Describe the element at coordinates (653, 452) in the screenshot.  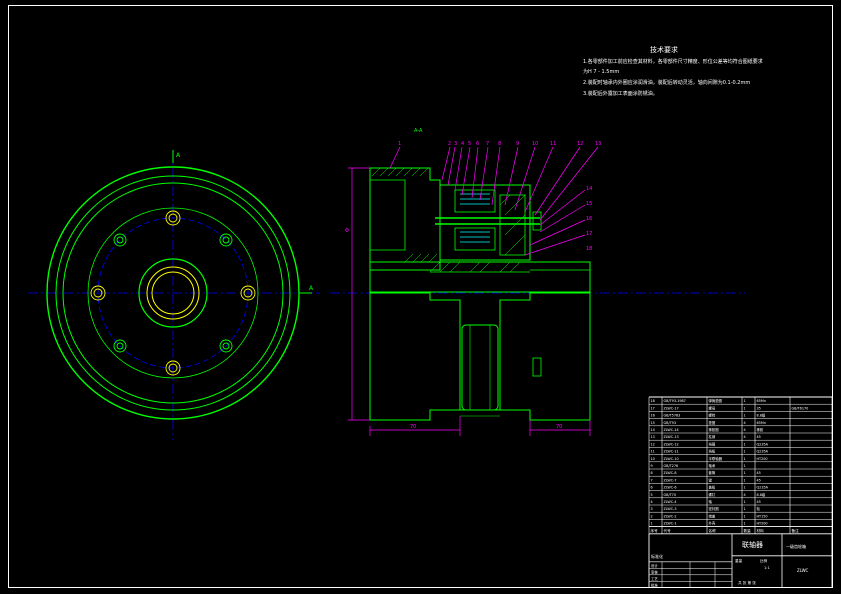
I see `parts-list-cell: 11` at that location.